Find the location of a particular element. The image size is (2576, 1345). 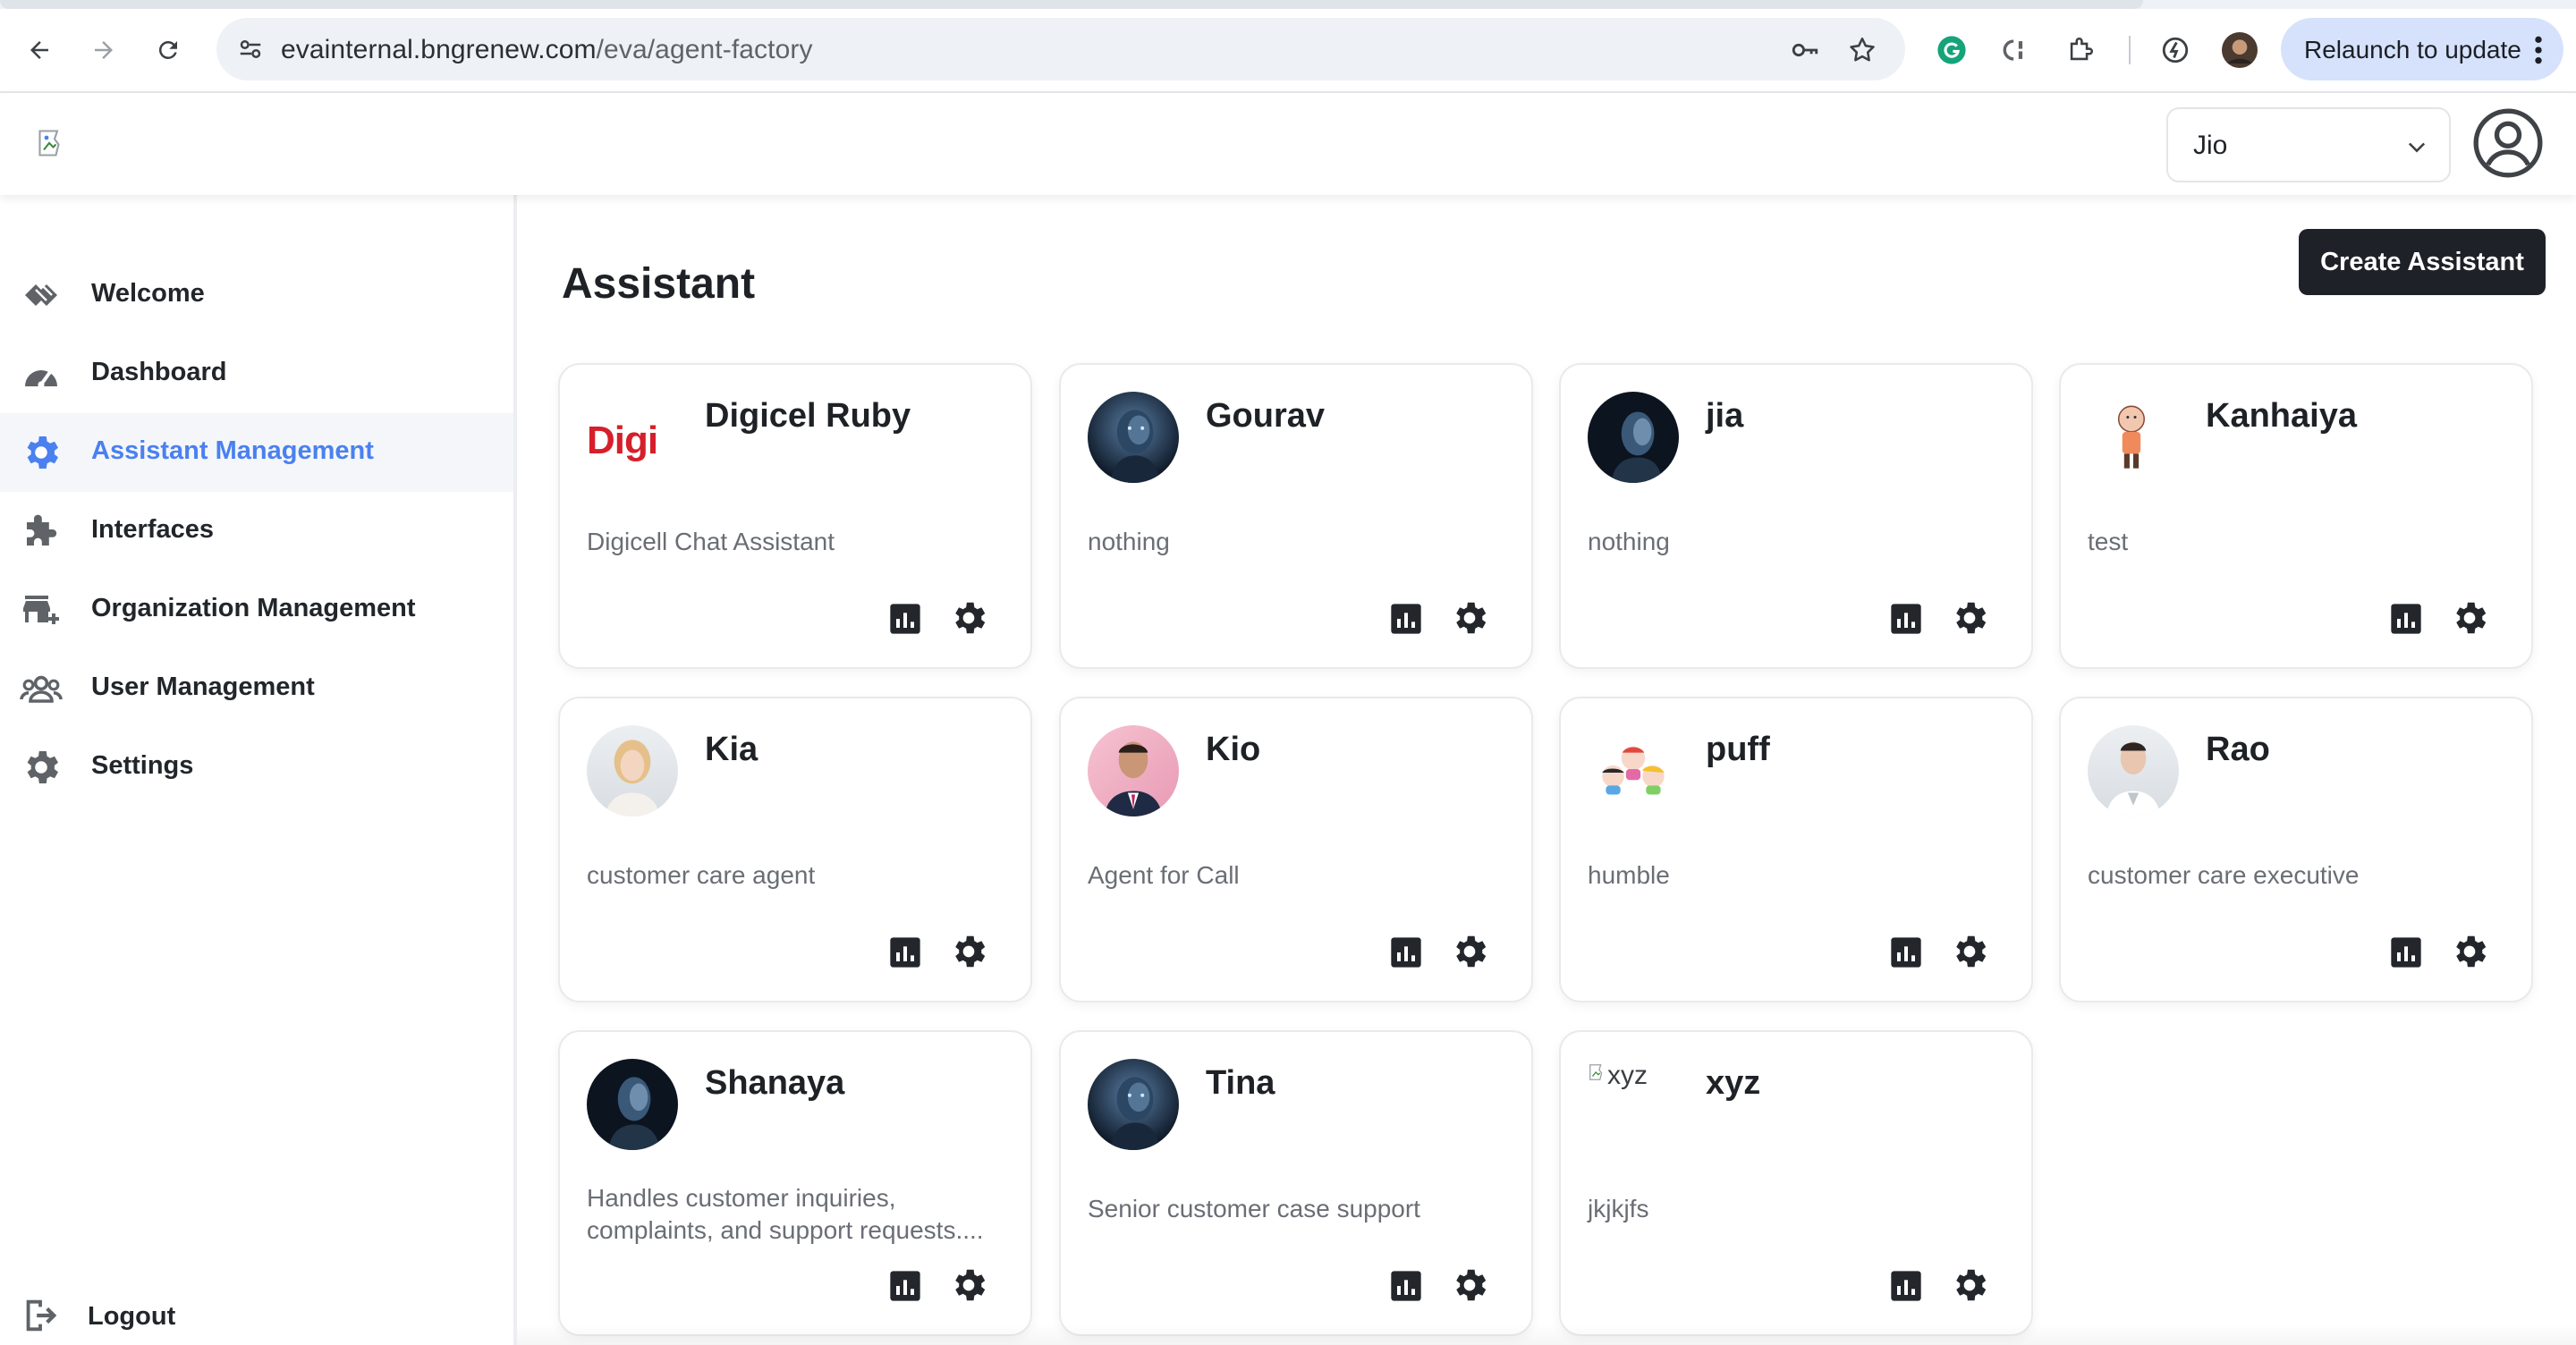

sidebar-item-user-management: User Management is located at coordinates (256, 688).